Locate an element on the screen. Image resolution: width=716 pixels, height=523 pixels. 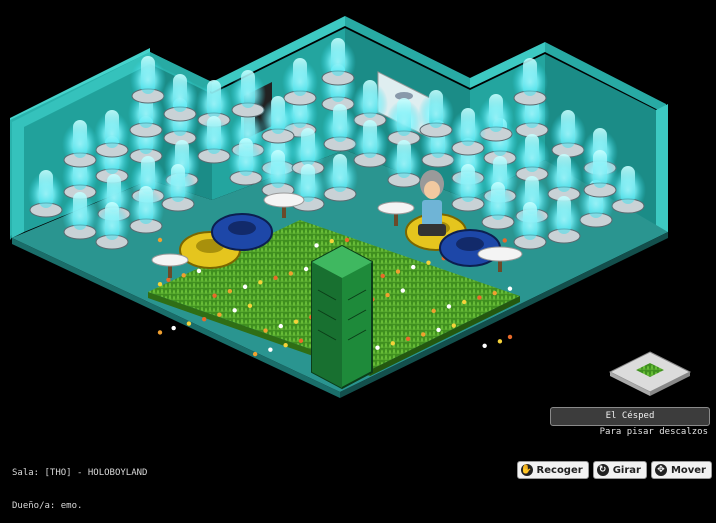
move-label: Mover is located at coordinates (688, 470).